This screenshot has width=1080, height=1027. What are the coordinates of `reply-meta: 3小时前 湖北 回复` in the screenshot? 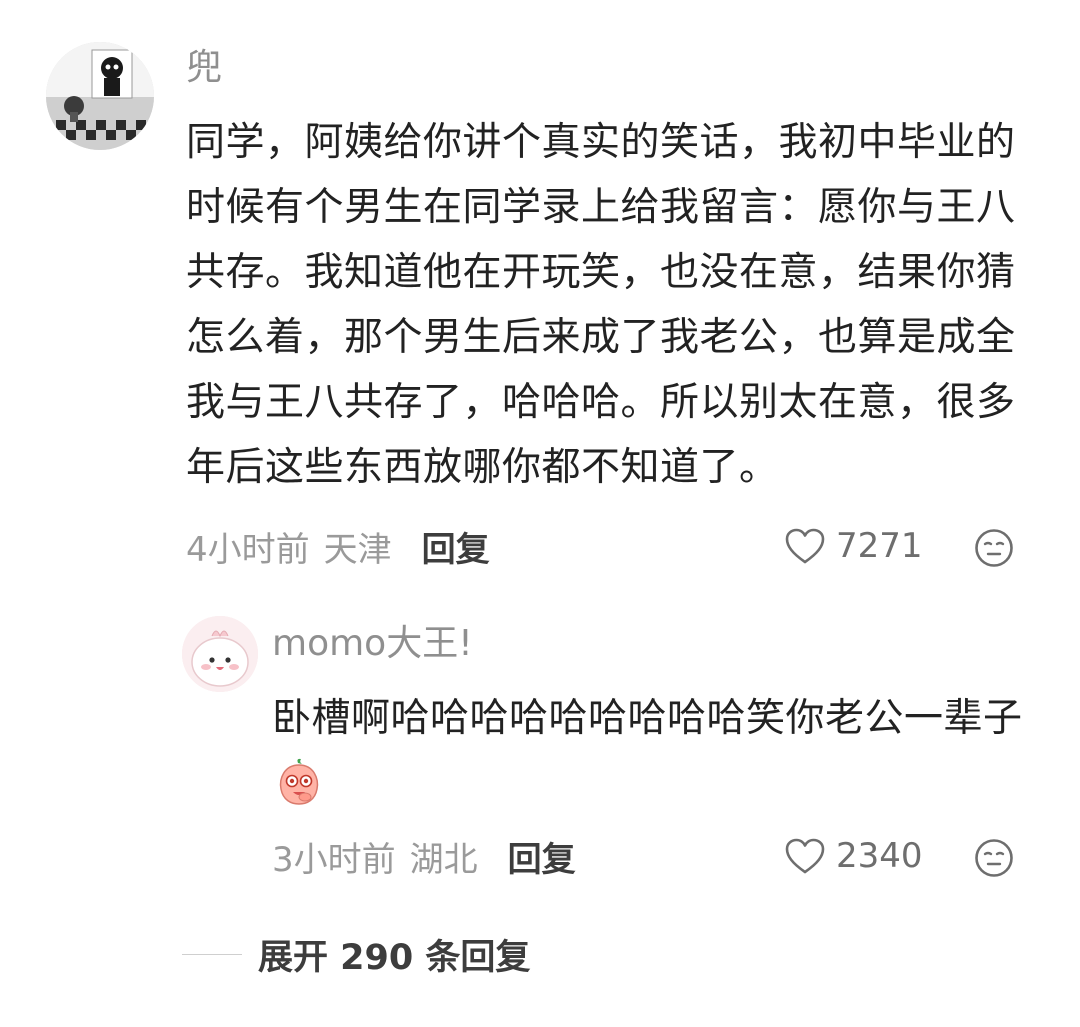 It's located at (424, 856).